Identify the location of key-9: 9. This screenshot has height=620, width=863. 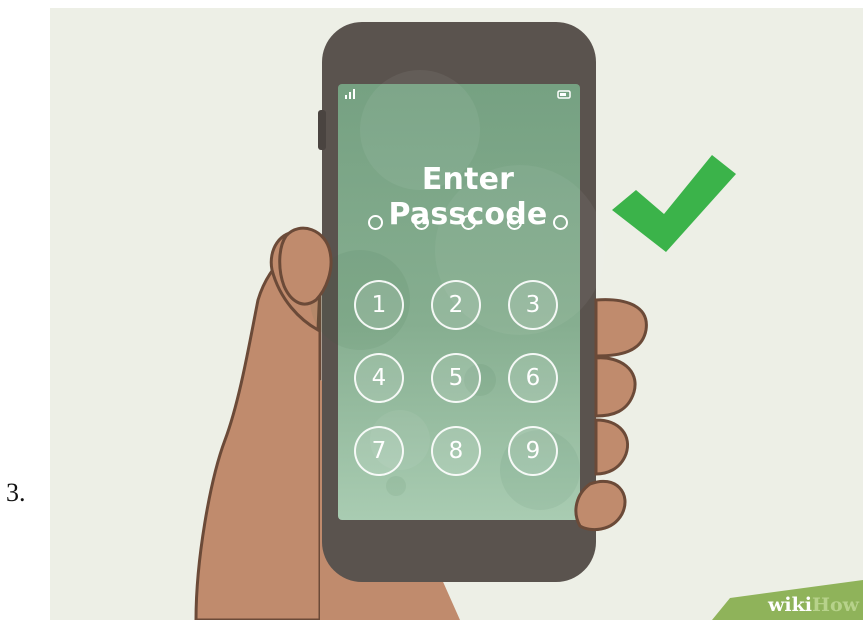
(533, 451).